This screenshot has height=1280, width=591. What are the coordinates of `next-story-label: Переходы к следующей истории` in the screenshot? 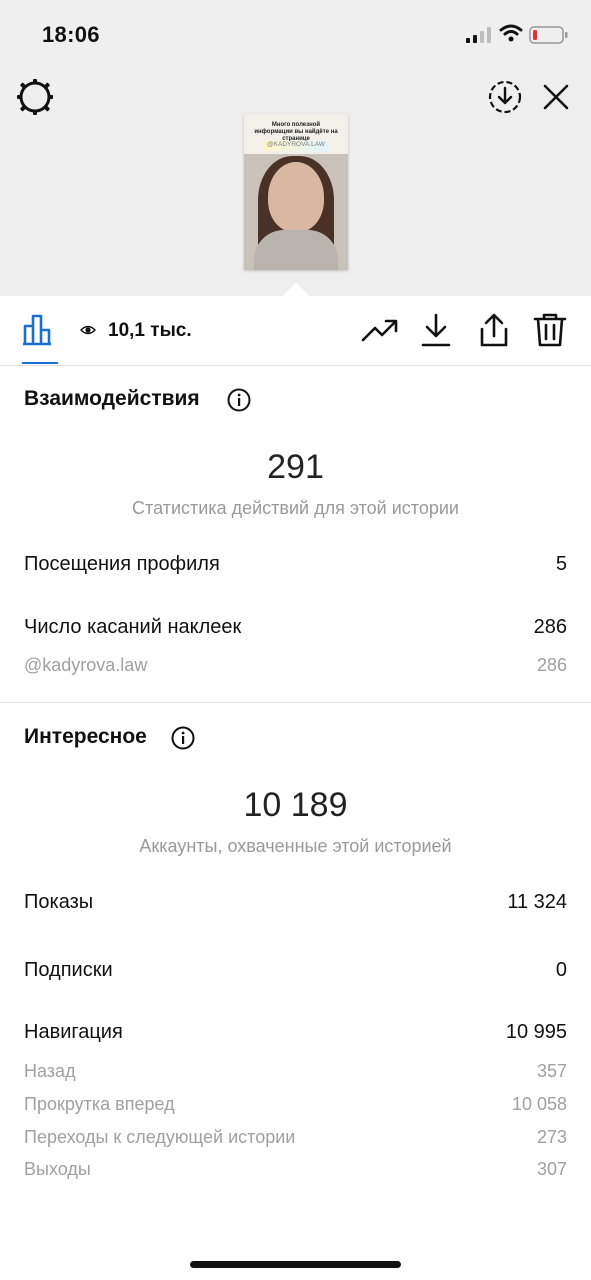 It's located at (160, 1137).